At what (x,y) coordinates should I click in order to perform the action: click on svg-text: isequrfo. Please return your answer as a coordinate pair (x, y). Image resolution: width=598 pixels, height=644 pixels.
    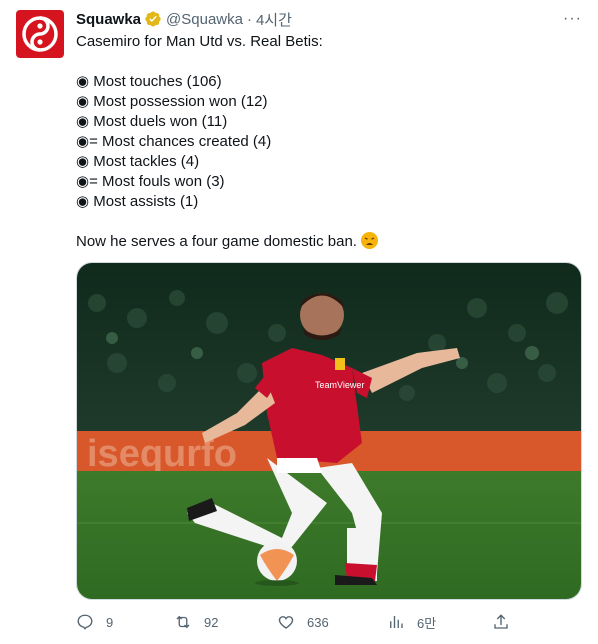
    Looking at the image, I should click on (162, 454).